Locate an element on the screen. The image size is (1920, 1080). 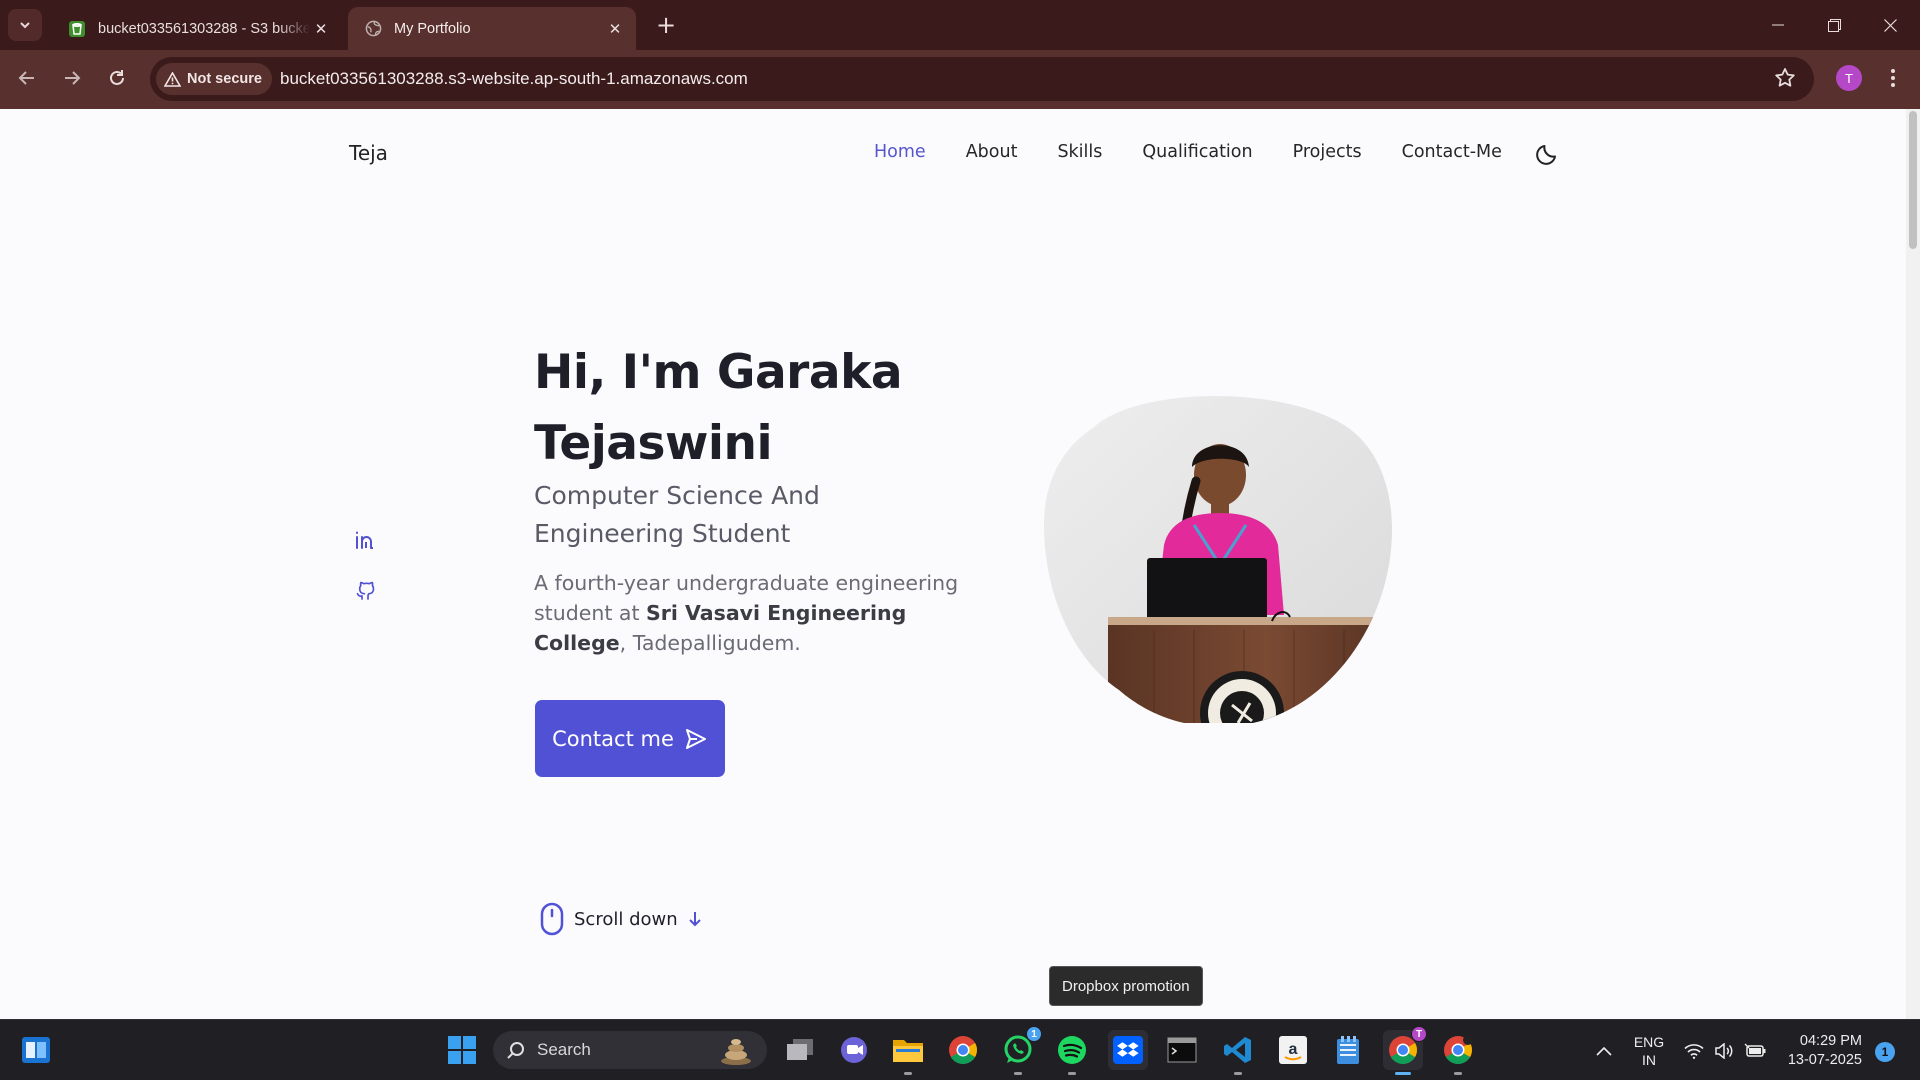
search-icon is located at coordinates (515, 1050).